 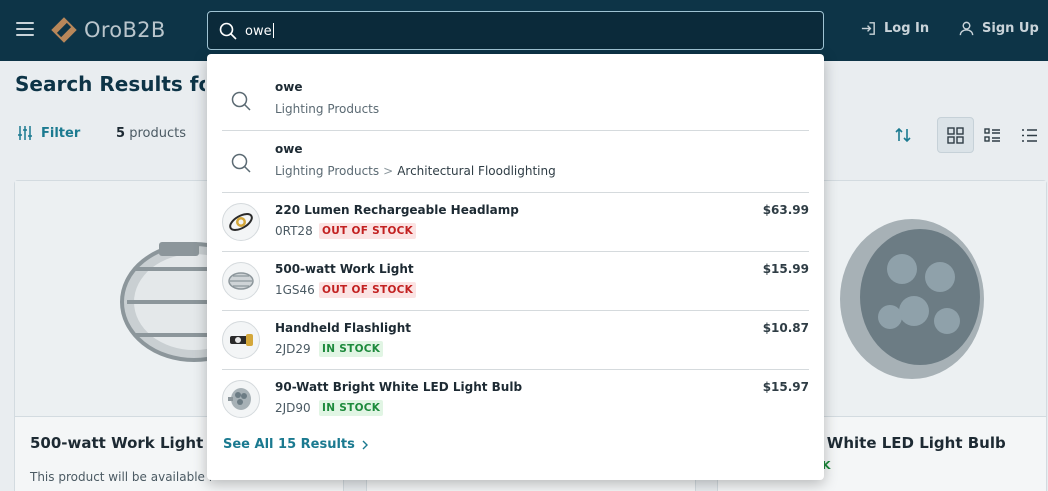 What do you see at coordinates (785, 387) in the screenshot?
I see `product-price: $15.97` at bounding box center [785, 387].